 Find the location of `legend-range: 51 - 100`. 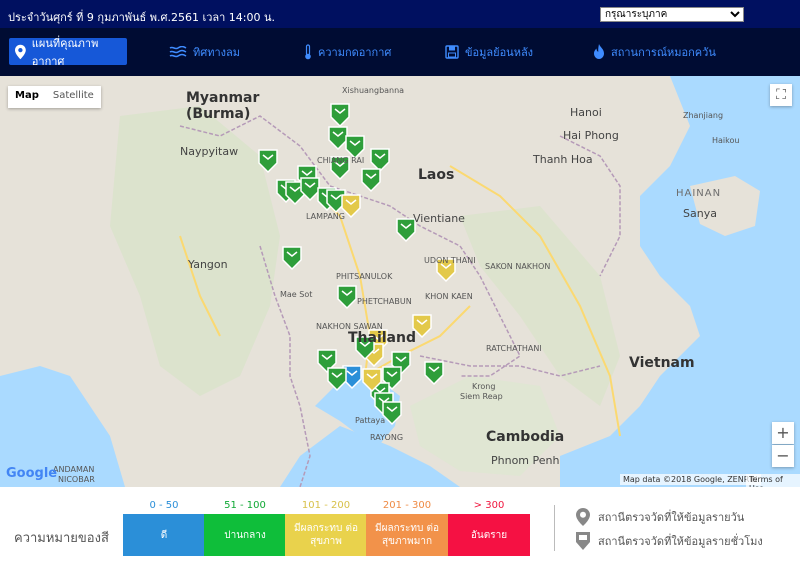

legend-range: 51 - 100 is located at coordinates (245, 505).